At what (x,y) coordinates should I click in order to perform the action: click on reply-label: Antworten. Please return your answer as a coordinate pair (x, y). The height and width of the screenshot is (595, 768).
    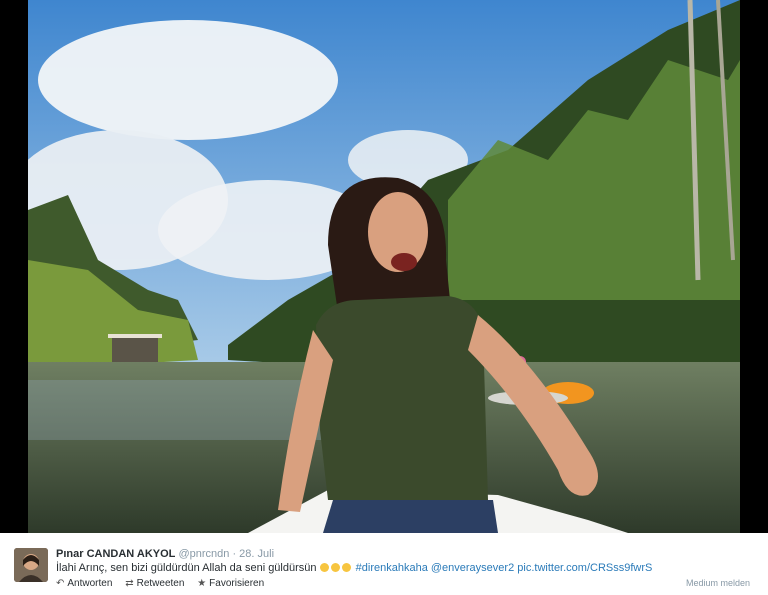
    Looking at the image, I should click on (90, 583).